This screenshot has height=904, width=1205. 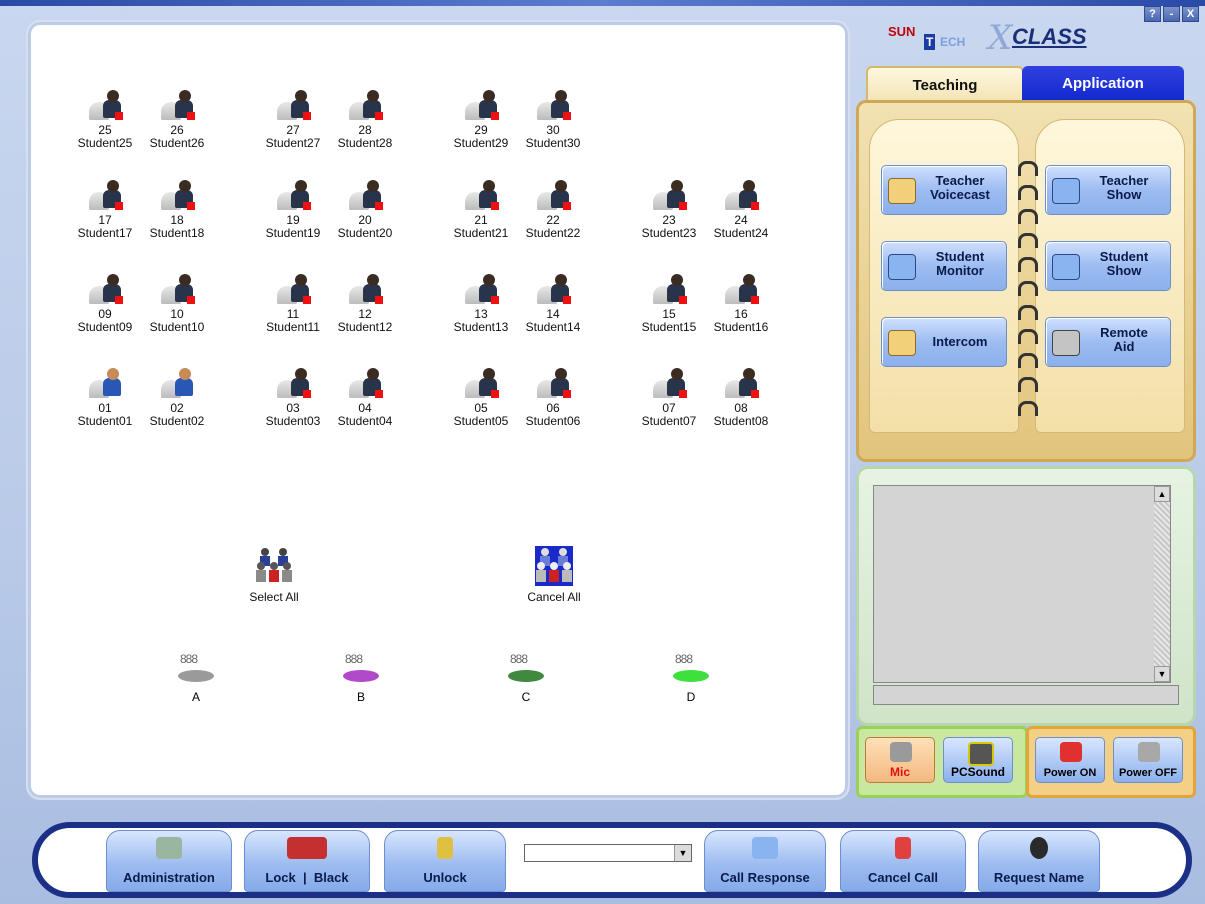 I want to click on student-name: Student07, so click(x=669, y=421).